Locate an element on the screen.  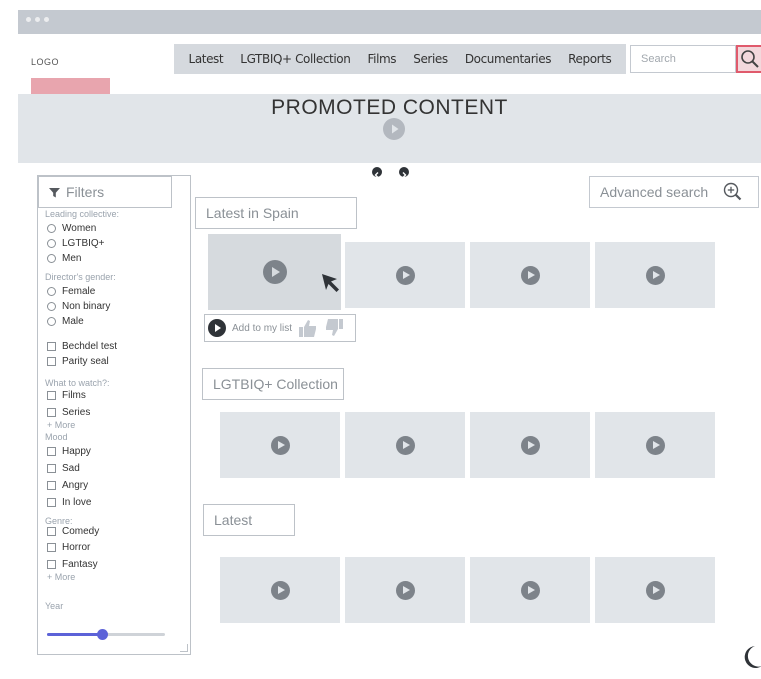
filter-icon is located at coordinates (54, 192).